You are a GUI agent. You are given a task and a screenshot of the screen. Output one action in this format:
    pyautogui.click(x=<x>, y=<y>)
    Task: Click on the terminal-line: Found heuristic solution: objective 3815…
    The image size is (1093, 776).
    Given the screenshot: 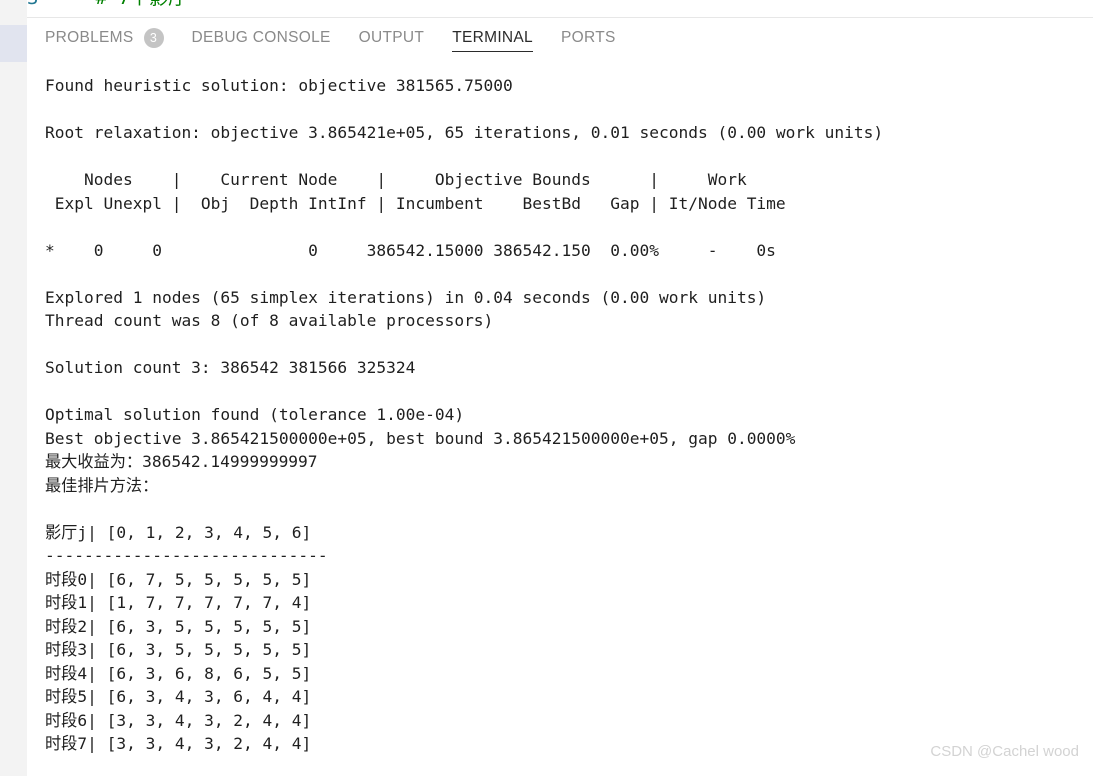 What is the action you would take?
    pyautogui.click(x=279, y=85)
    